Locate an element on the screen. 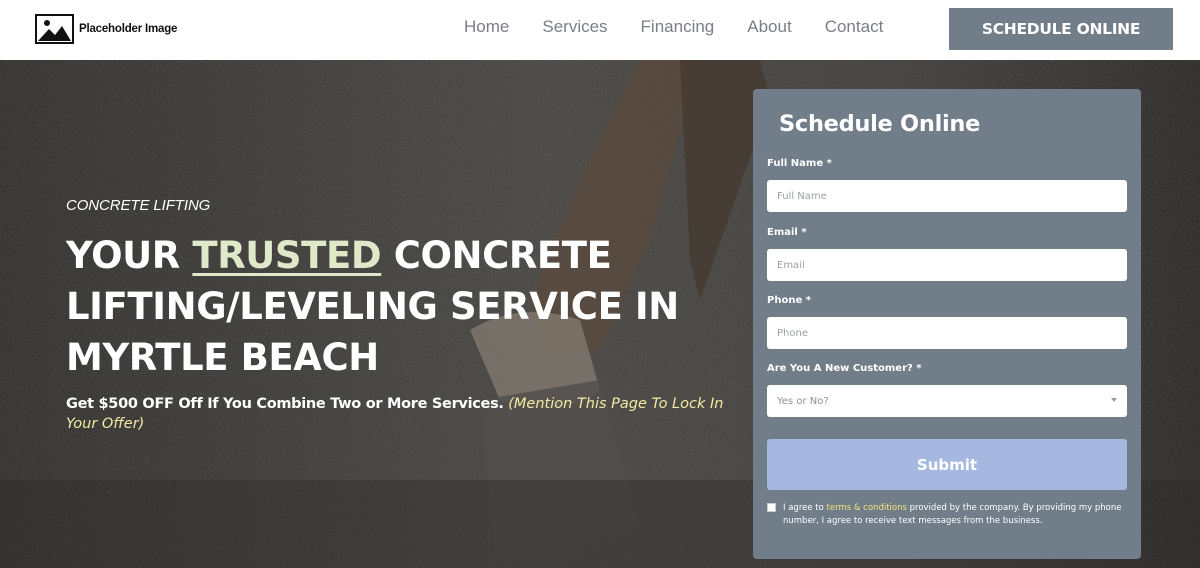 The image size is (1200, 568). submit-button: Submit is located at coordinates (947, 464).